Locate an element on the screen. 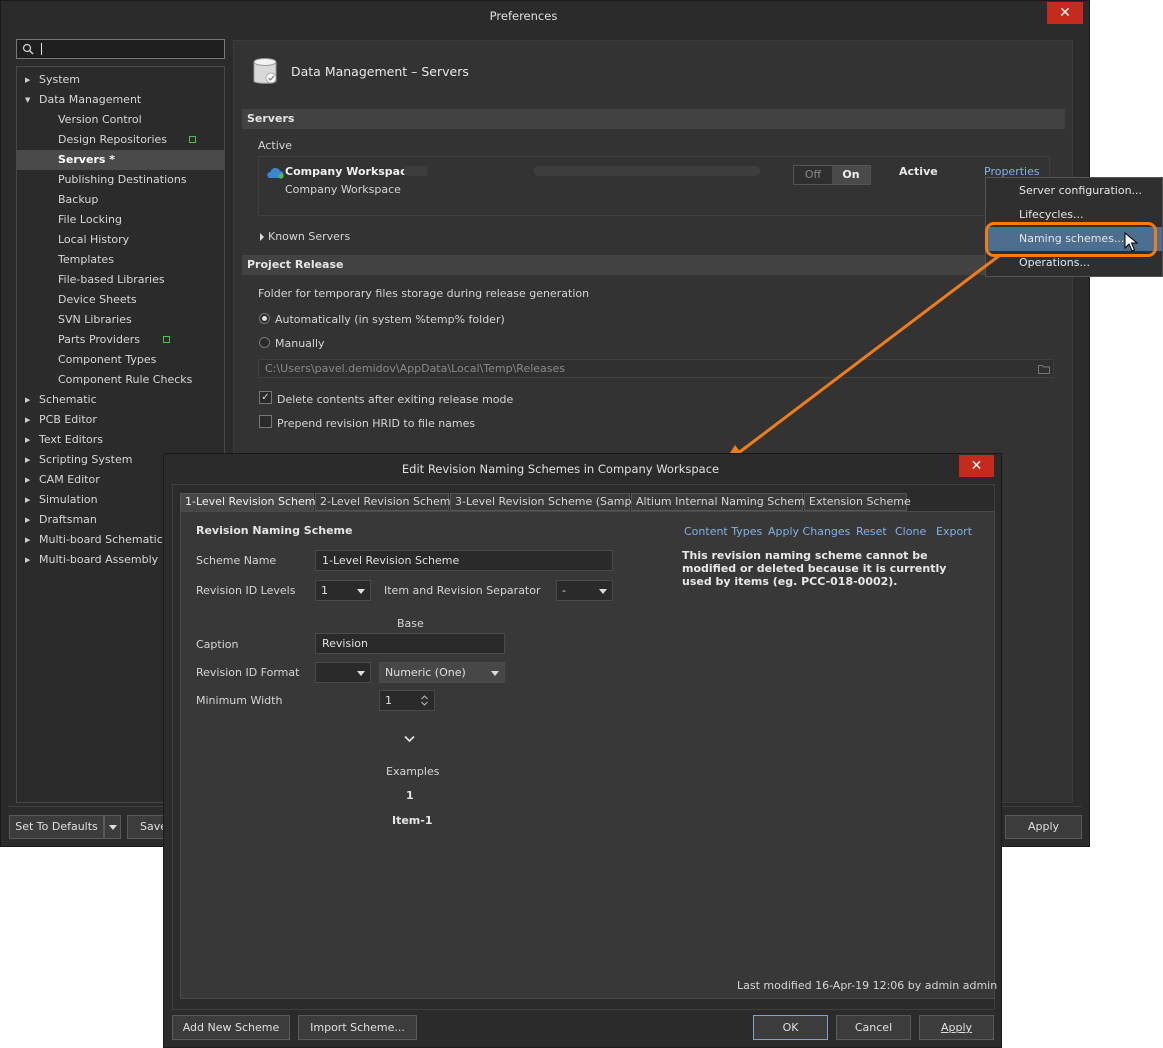  tree-item: Publishing Destinations is located at coordinates (120, 180).